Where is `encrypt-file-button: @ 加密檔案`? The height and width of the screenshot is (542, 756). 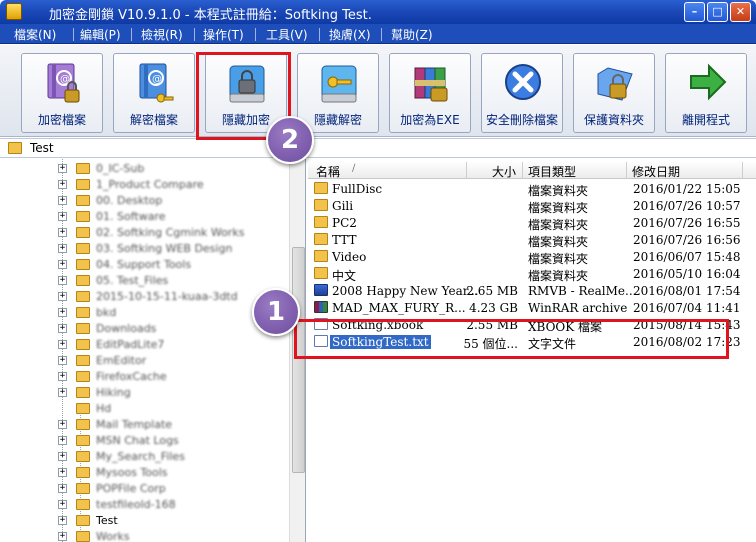
encrypt-file-button: @ 加密檔案 is located at coordinates (62, 93).